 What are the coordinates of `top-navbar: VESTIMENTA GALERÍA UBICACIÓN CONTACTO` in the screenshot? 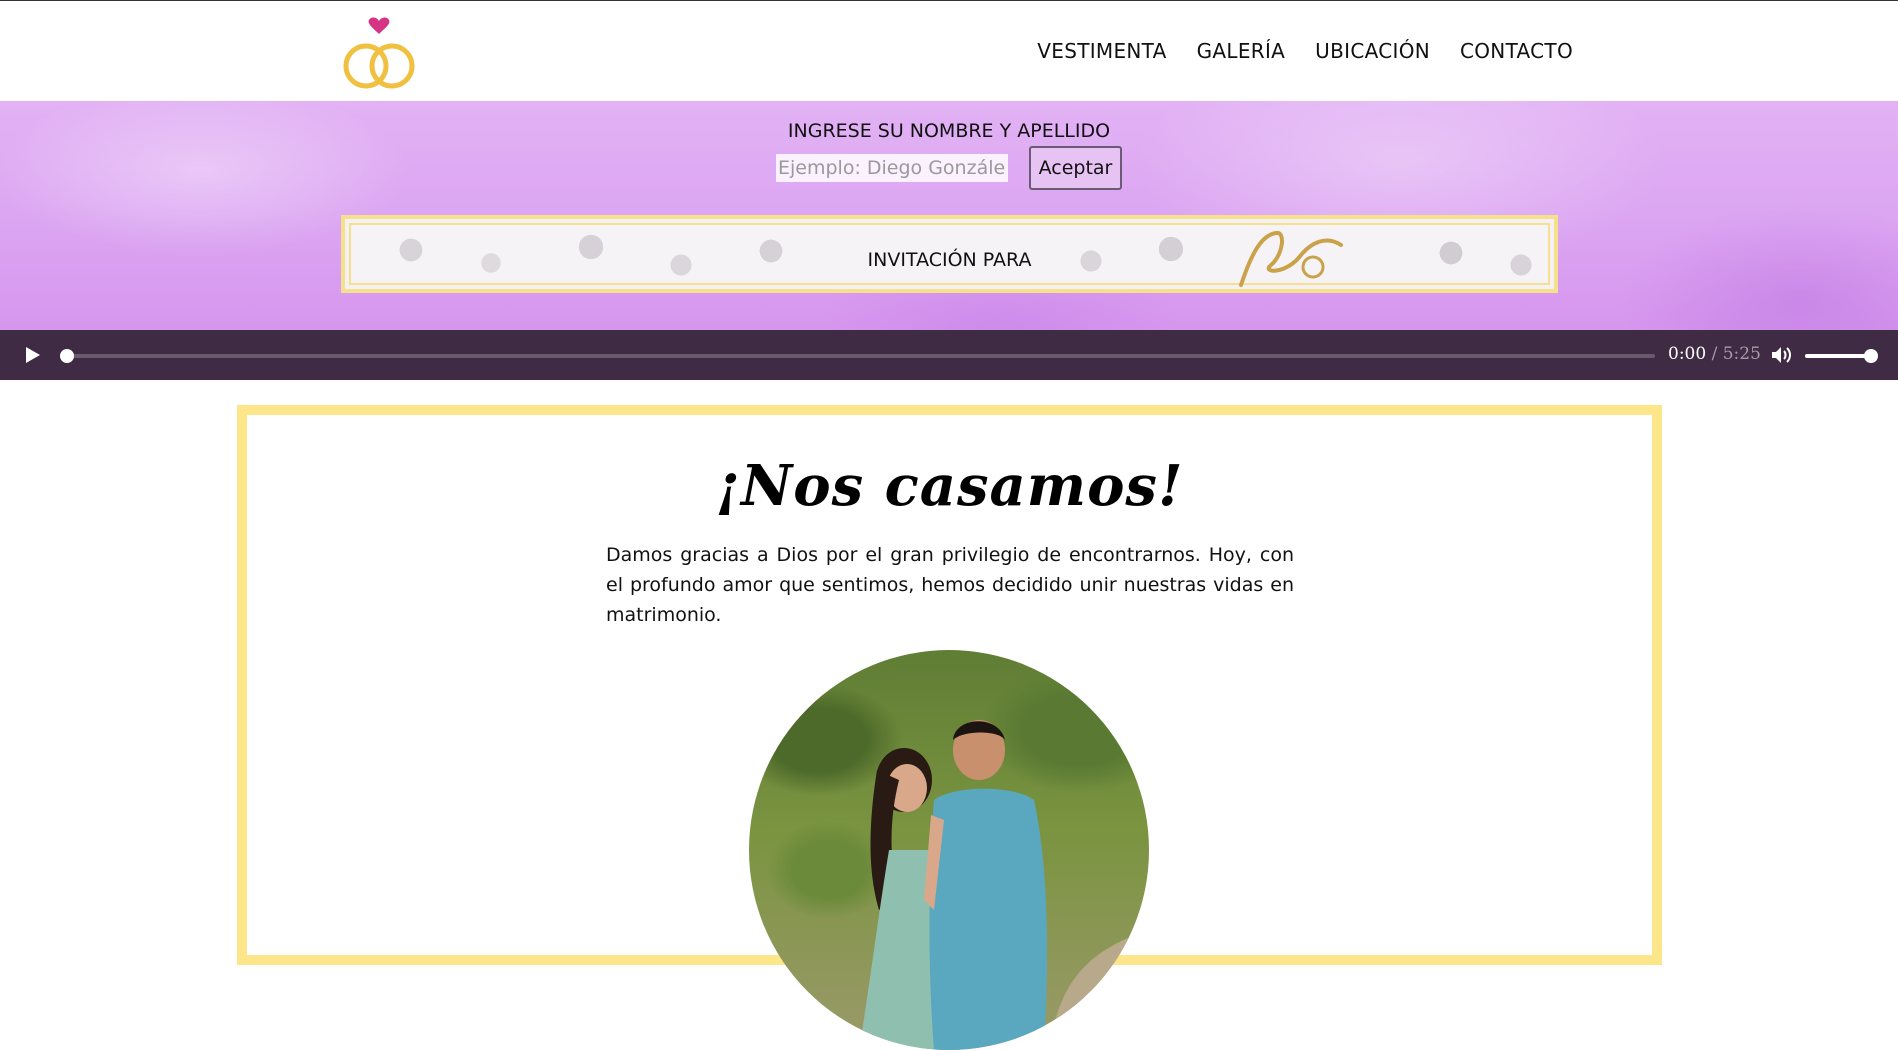 It's located at (949, 51).